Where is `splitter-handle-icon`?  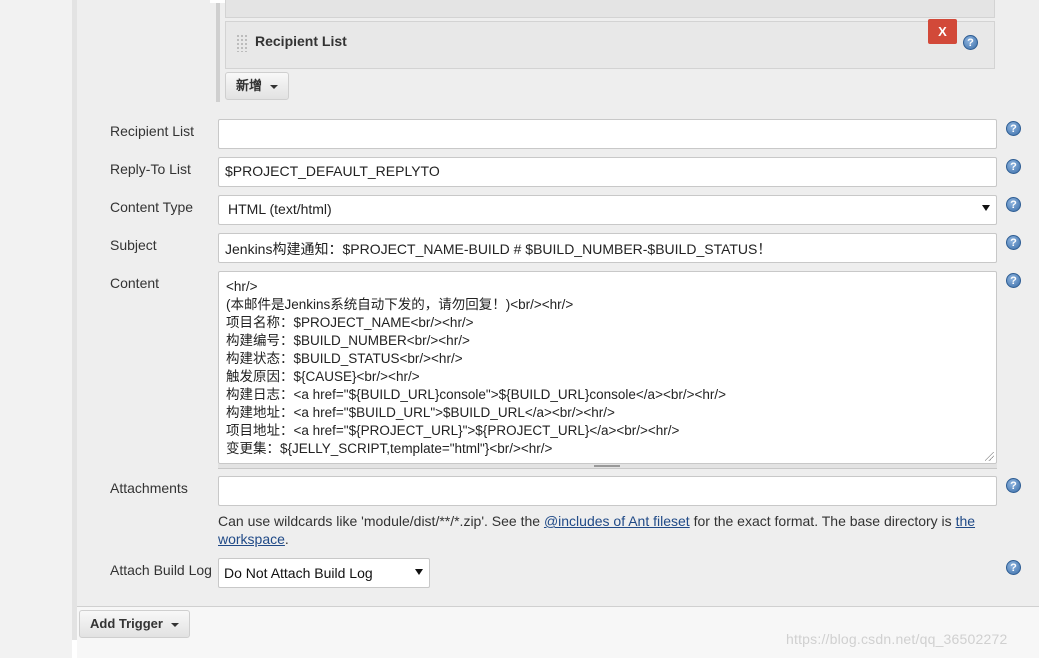
splitter-handle-icon is located at coordinates (607, 466).